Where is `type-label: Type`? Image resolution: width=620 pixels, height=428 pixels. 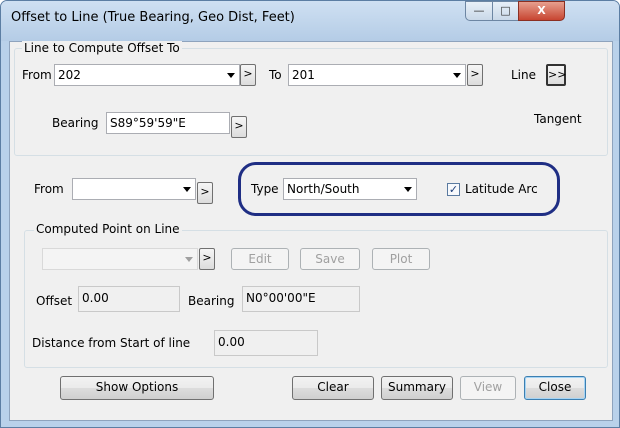
type-label: Type is located at coordinates (265, 189).